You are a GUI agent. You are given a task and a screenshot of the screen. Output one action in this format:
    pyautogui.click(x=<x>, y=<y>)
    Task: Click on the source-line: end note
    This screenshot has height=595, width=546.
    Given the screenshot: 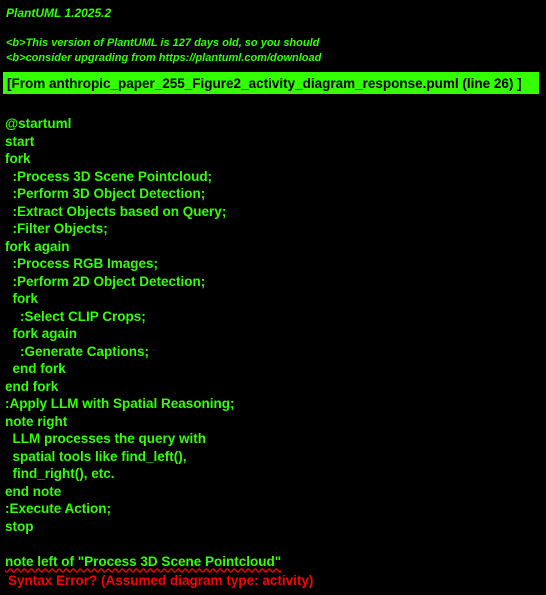 What is the action you would take?
    pyautogui.click(x=33, y=491)
    